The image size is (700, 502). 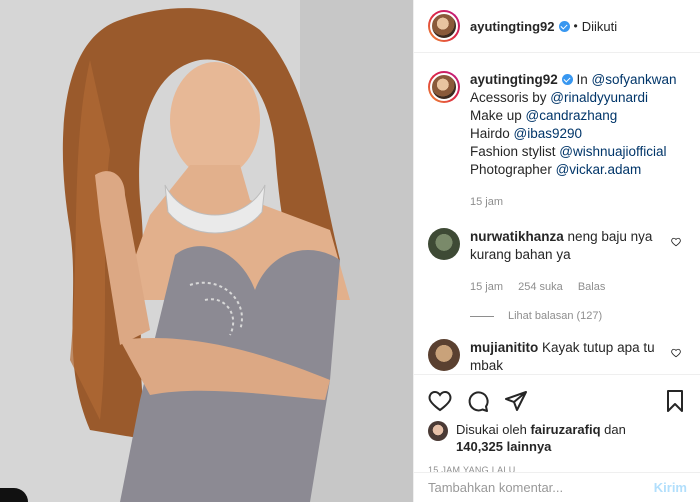 What do you see at coordinates (541, 487) in the screenshot?
I see `comment-input` at bounding box center [541, 487].